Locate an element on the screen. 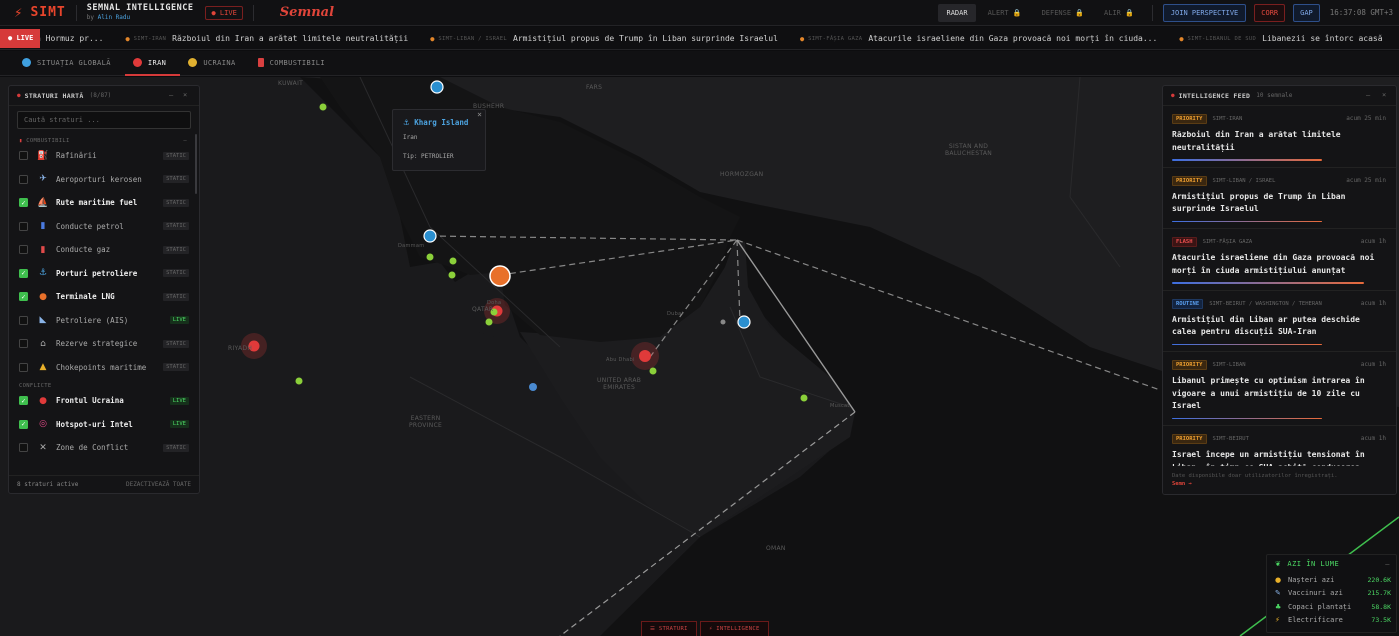 The width and height of the screenshot is (1399, 636). feed-item-tag: SIMT-IRAN is located at coordinates (1227, 119).